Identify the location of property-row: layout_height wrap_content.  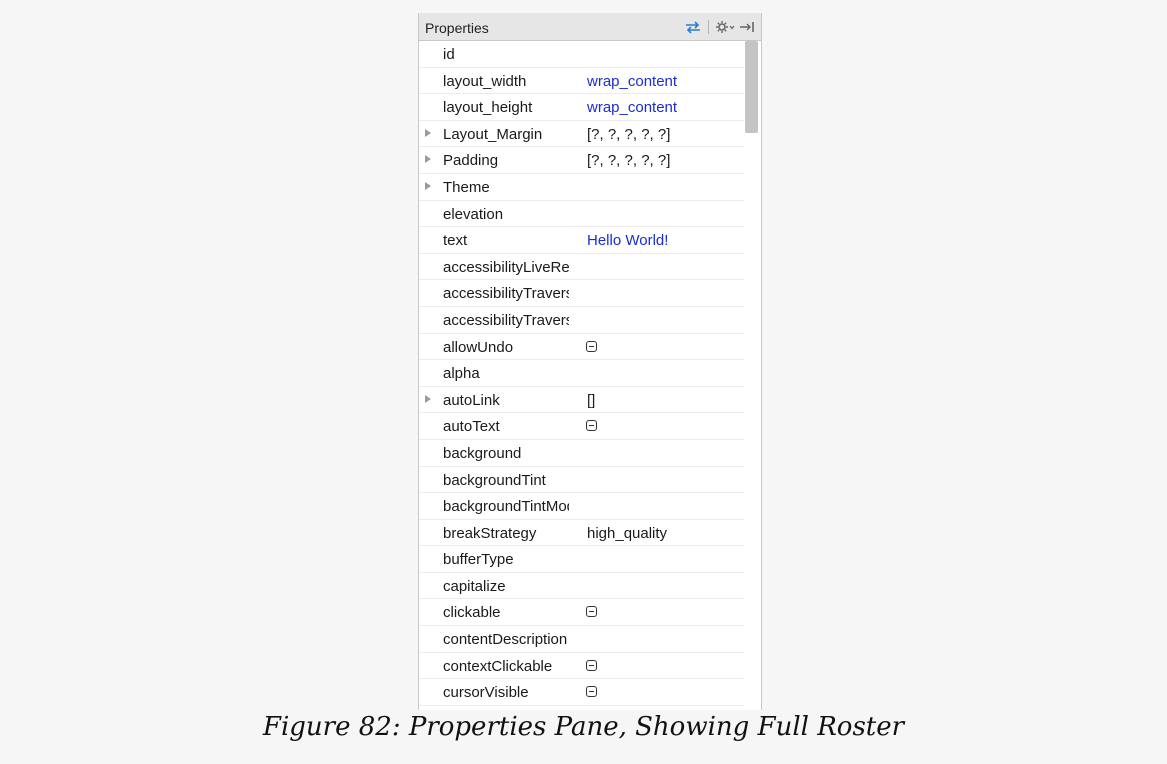
(582, 107).